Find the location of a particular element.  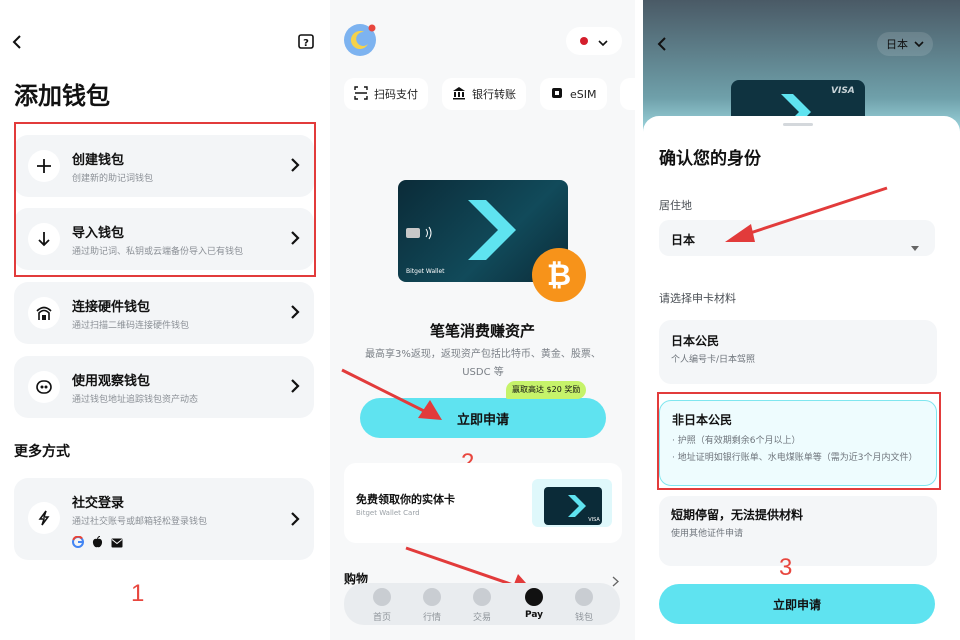

country-selector-label: 日本 is located at coordinates (897, 44).